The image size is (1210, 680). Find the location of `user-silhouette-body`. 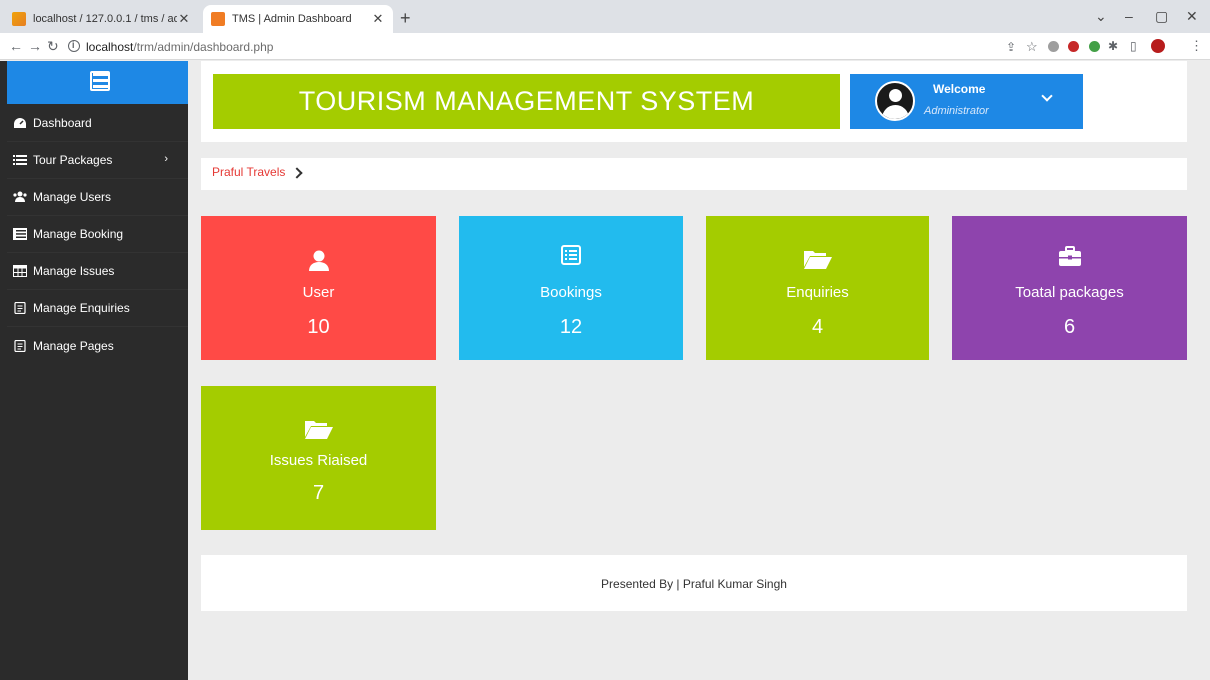

user-silhouette-body is located at coordinates (895, 112).